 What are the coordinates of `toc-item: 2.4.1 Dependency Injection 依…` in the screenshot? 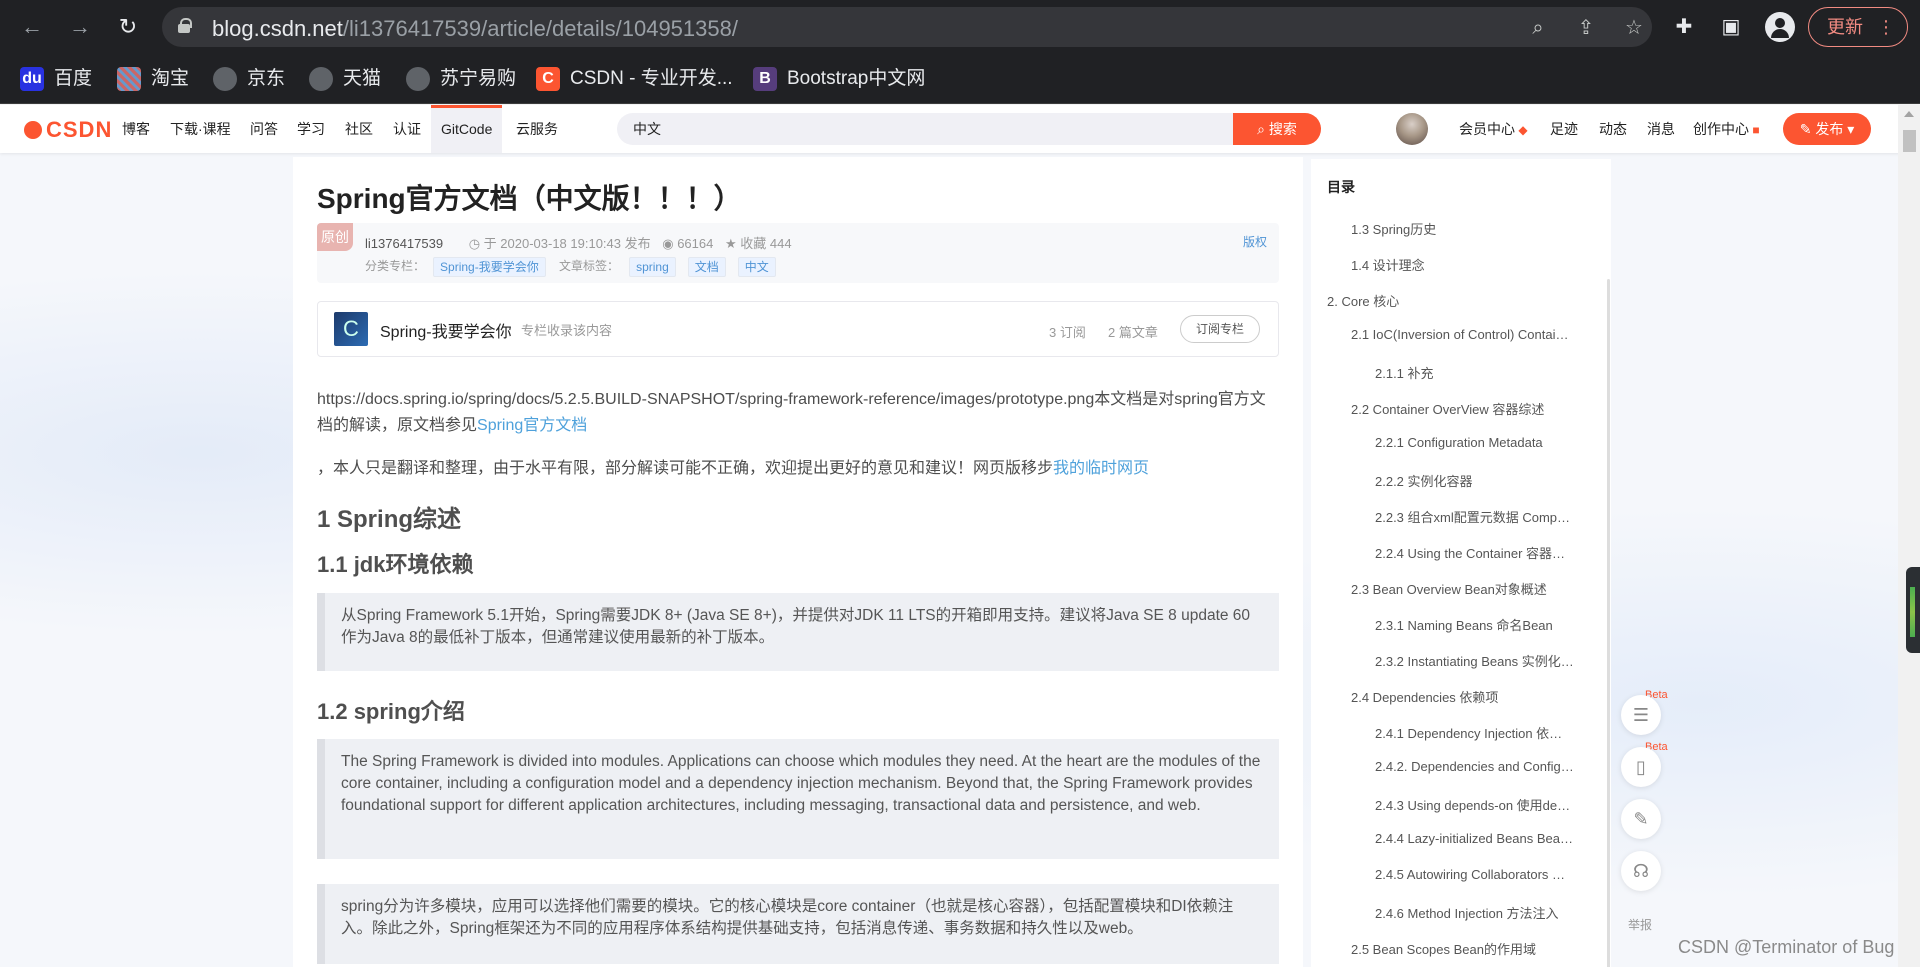 It's located at (1483, 732).